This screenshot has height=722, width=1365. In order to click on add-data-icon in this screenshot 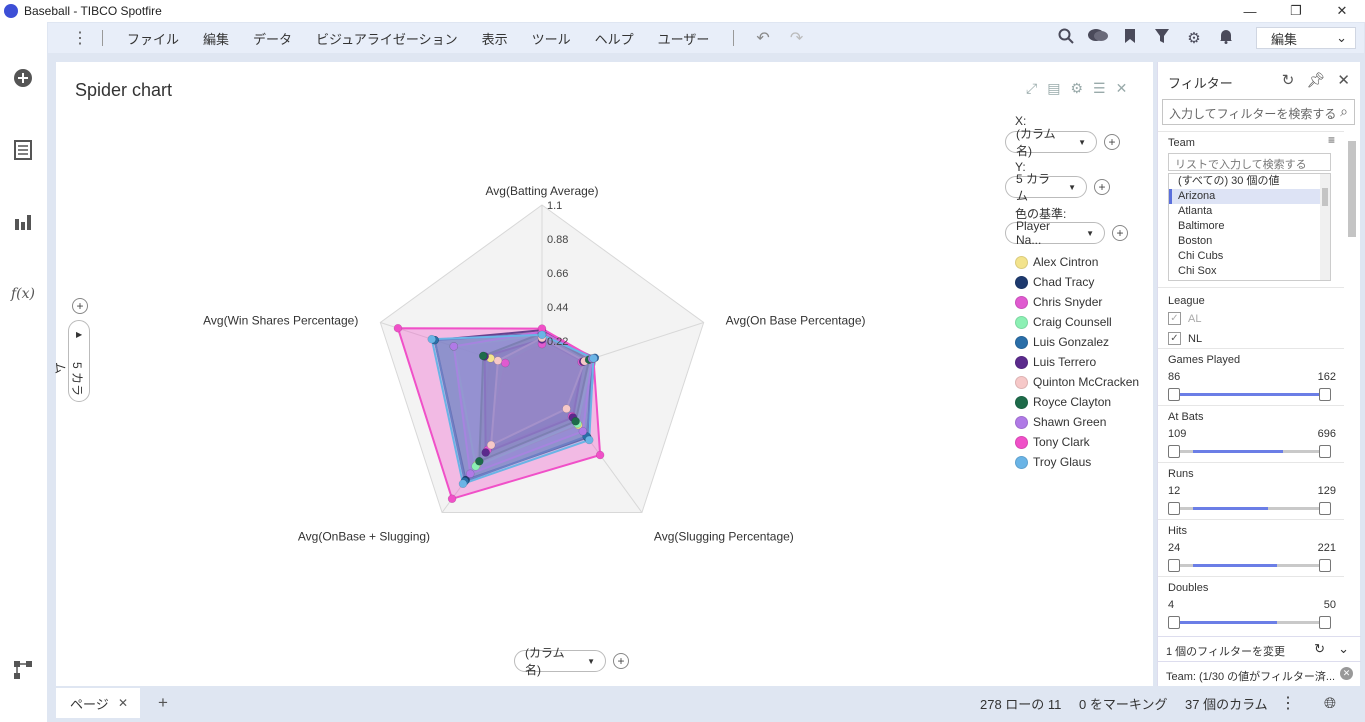, I will do `click(23, 78)`.